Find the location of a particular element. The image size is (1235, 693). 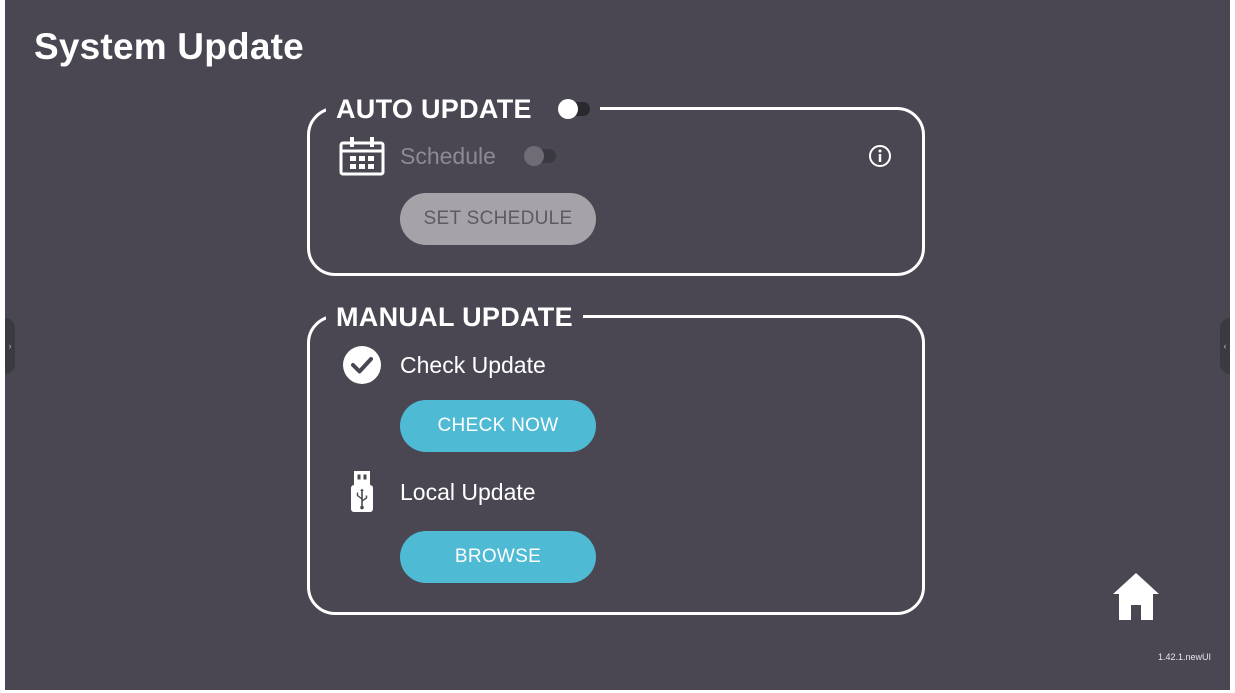

schedule-toggle is located at coordinates (539, 156).